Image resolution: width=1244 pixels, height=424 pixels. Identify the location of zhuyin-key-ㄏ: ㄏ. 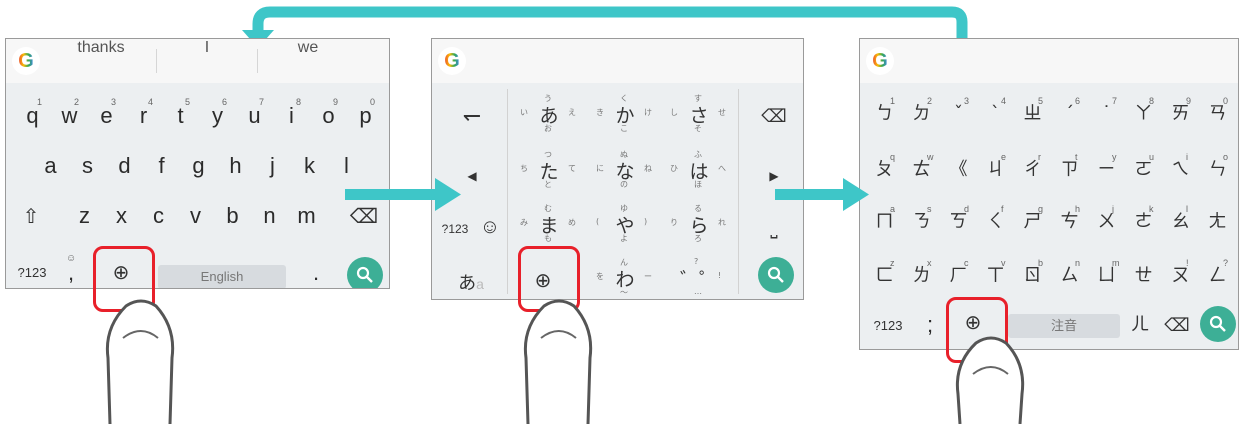
(958, 276).